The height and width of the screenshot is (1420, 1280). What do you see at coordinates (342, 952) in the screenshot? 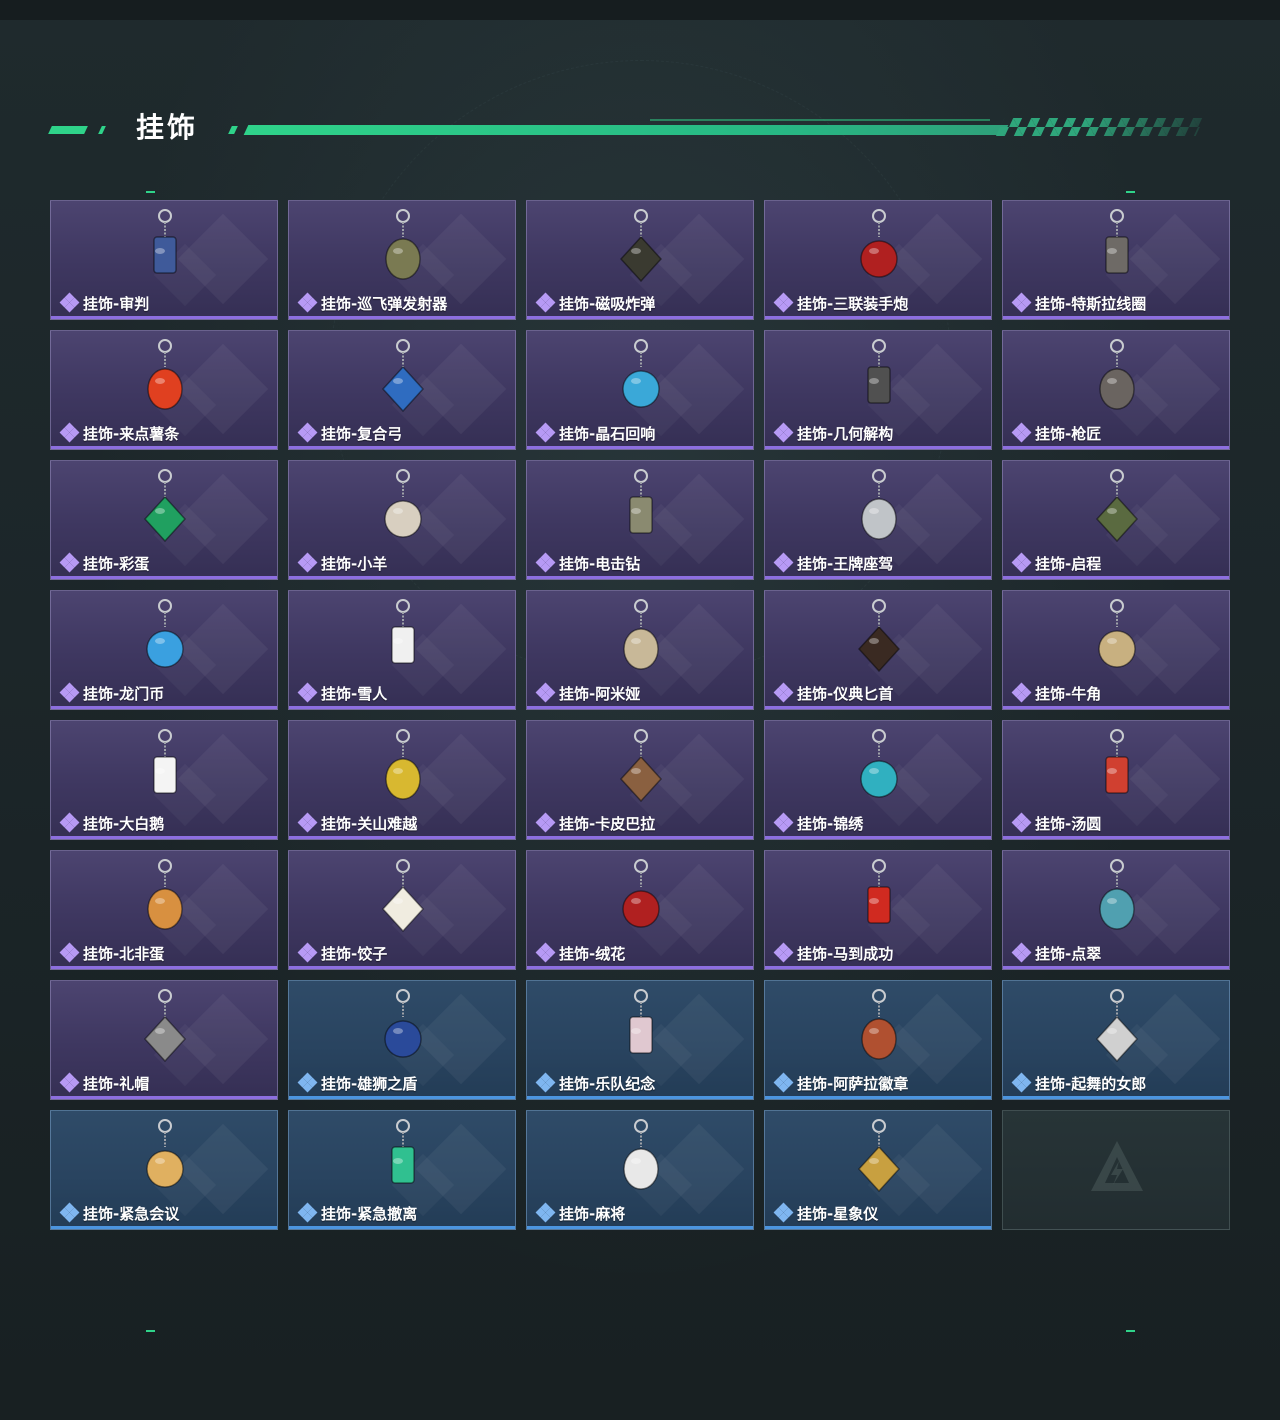
I see `charm-label: 挂饰-饺子` at bounding box center [342, 952].